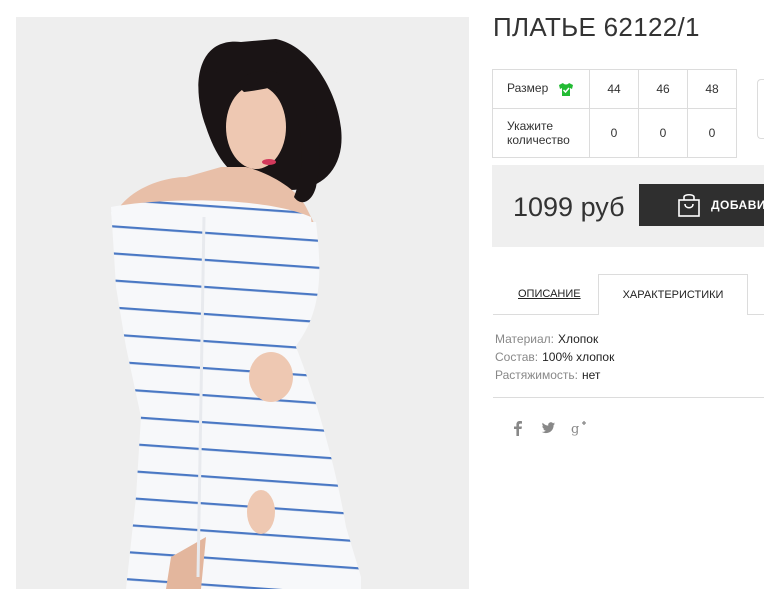  I want to click on divider, so click(628, 397).